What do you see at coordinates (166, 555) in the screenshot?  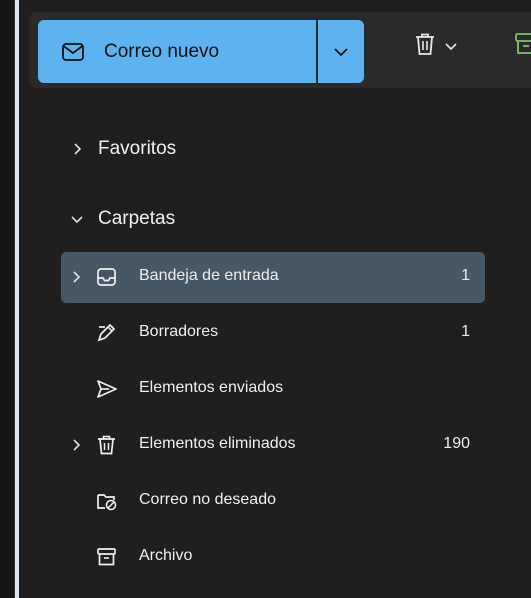 I see `folder-label: Archivo` at bounding box center [166, 555].